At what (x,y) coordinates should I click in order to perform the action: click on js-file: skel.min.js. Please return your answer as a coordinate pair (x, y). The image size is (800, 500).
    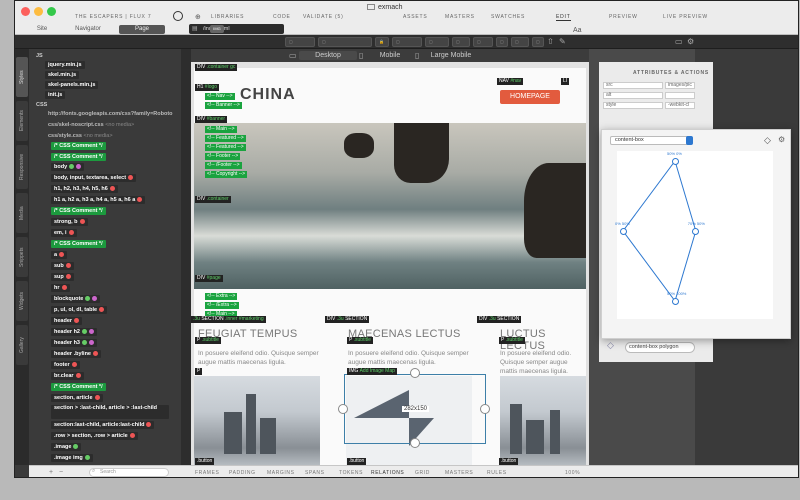
    Looking at the image, I should click on (62, 75).